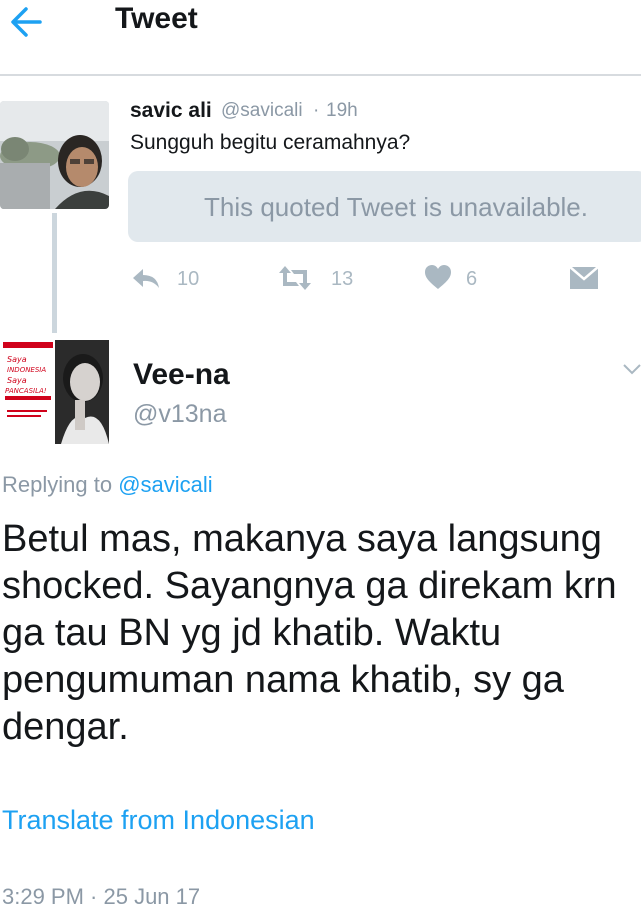  I want to click on direct-message-button, so click(584, 279).